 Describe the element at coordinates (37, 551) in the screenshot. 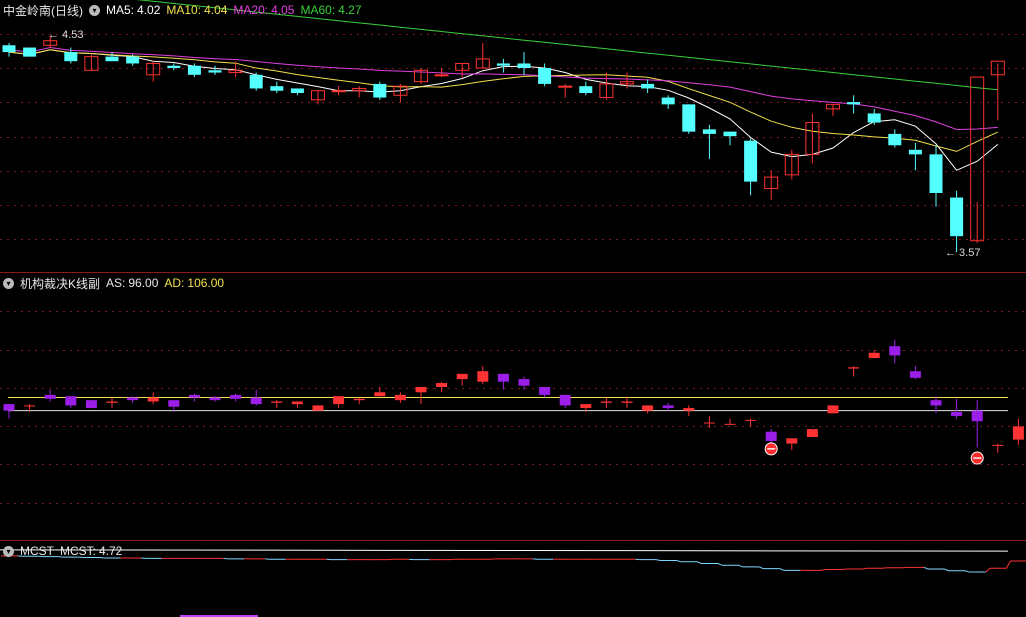

I see `mcst-title: MCST` at that location.